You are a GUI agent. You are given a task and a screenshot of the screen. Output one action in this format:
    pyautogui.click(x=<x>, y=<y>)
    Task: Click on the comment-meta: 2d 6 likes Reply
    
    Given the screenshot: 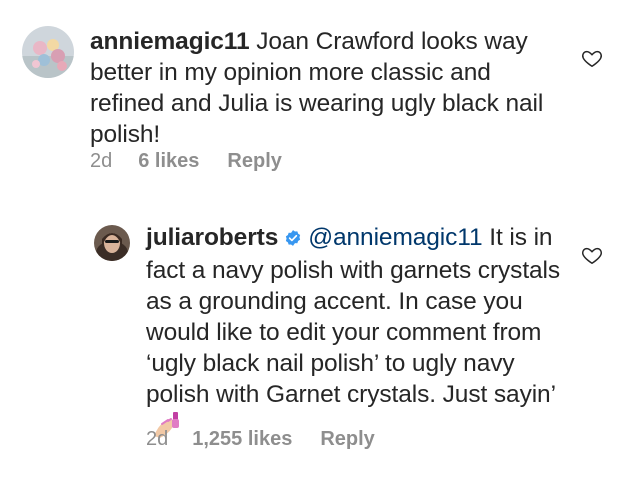 What is the action you would take?
    pyautogui.click(x=186, y=161)
    